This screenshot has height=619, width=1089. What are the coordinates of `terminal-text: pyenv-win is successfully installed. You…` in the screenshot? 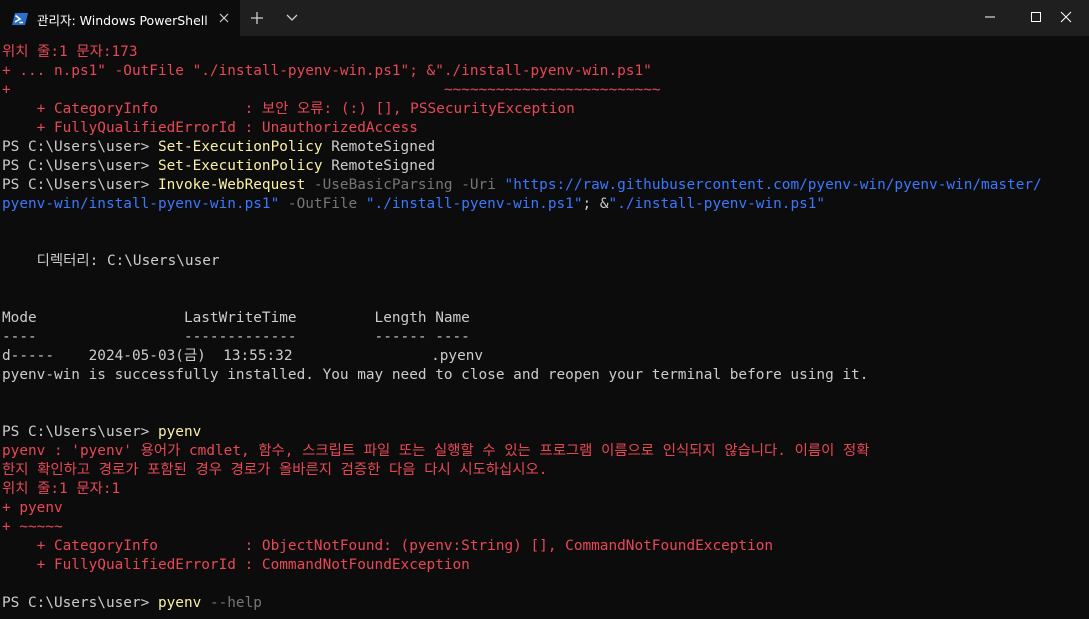 It's located at (435, 375).